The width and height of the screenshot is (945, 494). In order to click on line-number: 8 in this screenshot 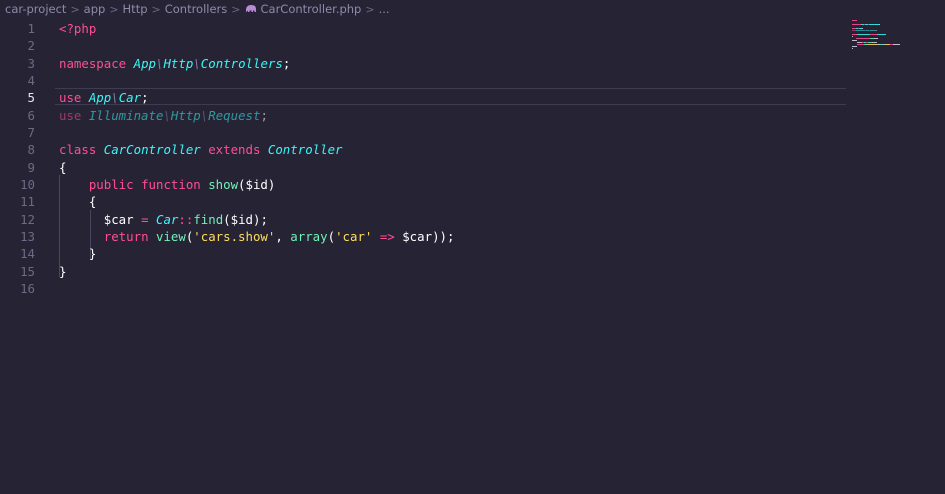, I will do `click(31, 150)`.